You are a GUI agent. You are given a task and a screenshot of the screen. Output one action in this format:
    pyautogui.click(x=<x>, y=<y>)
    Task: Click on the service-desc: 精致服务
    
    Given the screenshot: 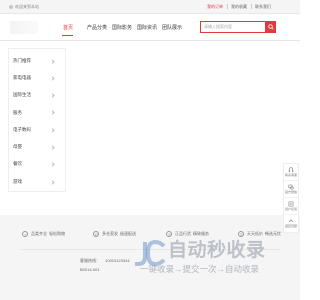 What is the action you would take?
    pyautogui.click(x=201, y=233)
    